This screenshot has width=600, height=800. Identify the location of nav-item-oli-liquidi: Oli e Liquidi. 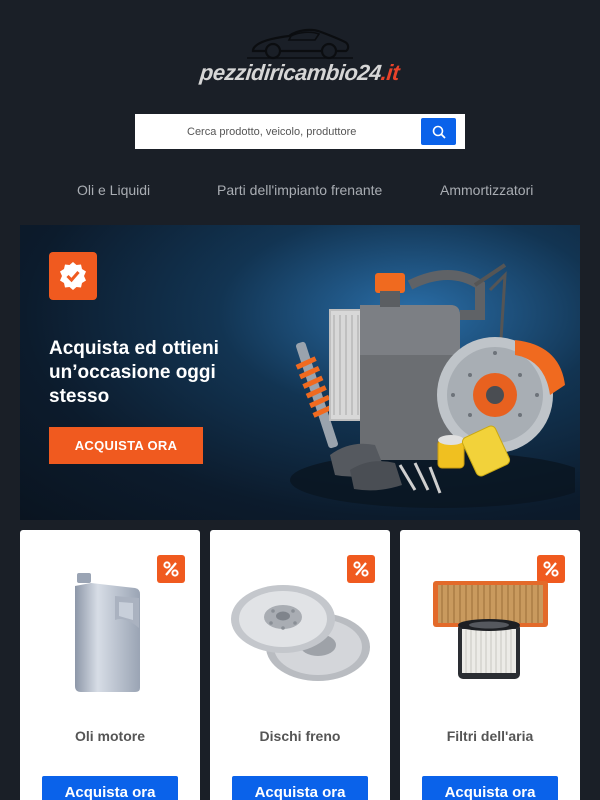
(113, 190).